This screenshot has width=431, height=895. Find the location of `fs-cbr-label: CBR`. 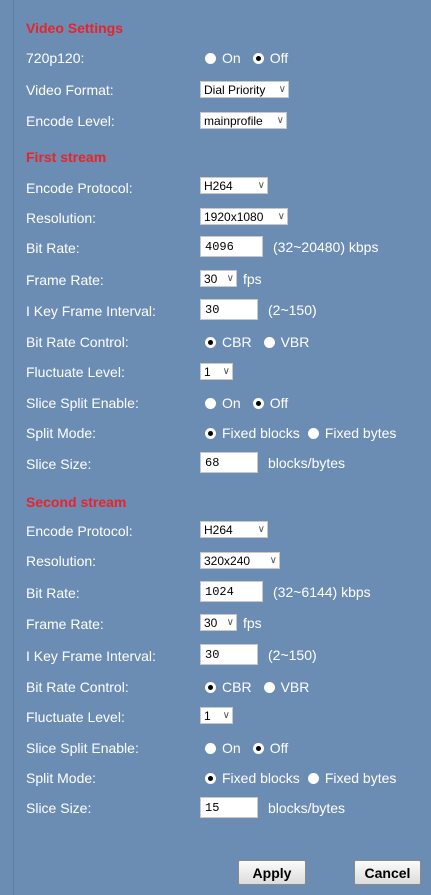

fs-cbr-label: CBR is located at coordinates (237, 342).